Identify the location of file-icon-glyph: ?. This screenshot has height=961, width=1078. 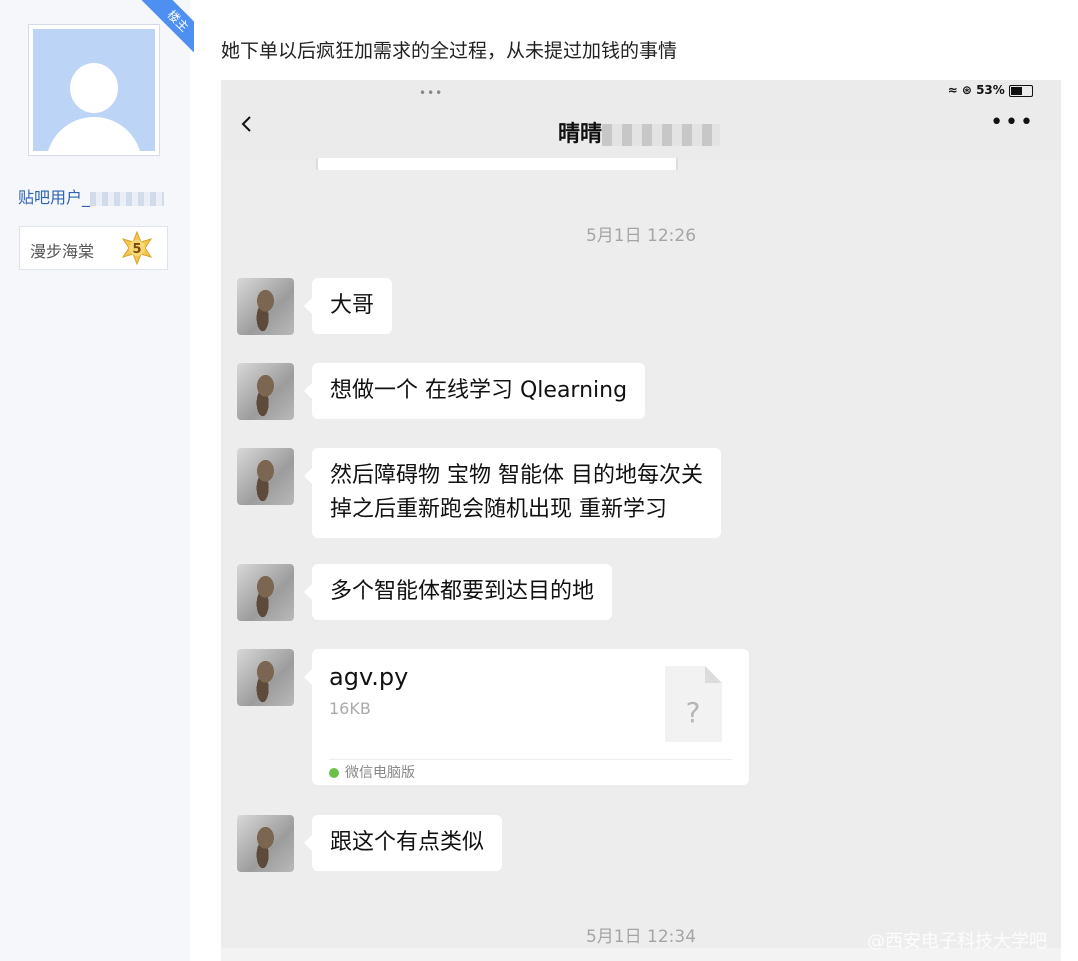
(693, 712).